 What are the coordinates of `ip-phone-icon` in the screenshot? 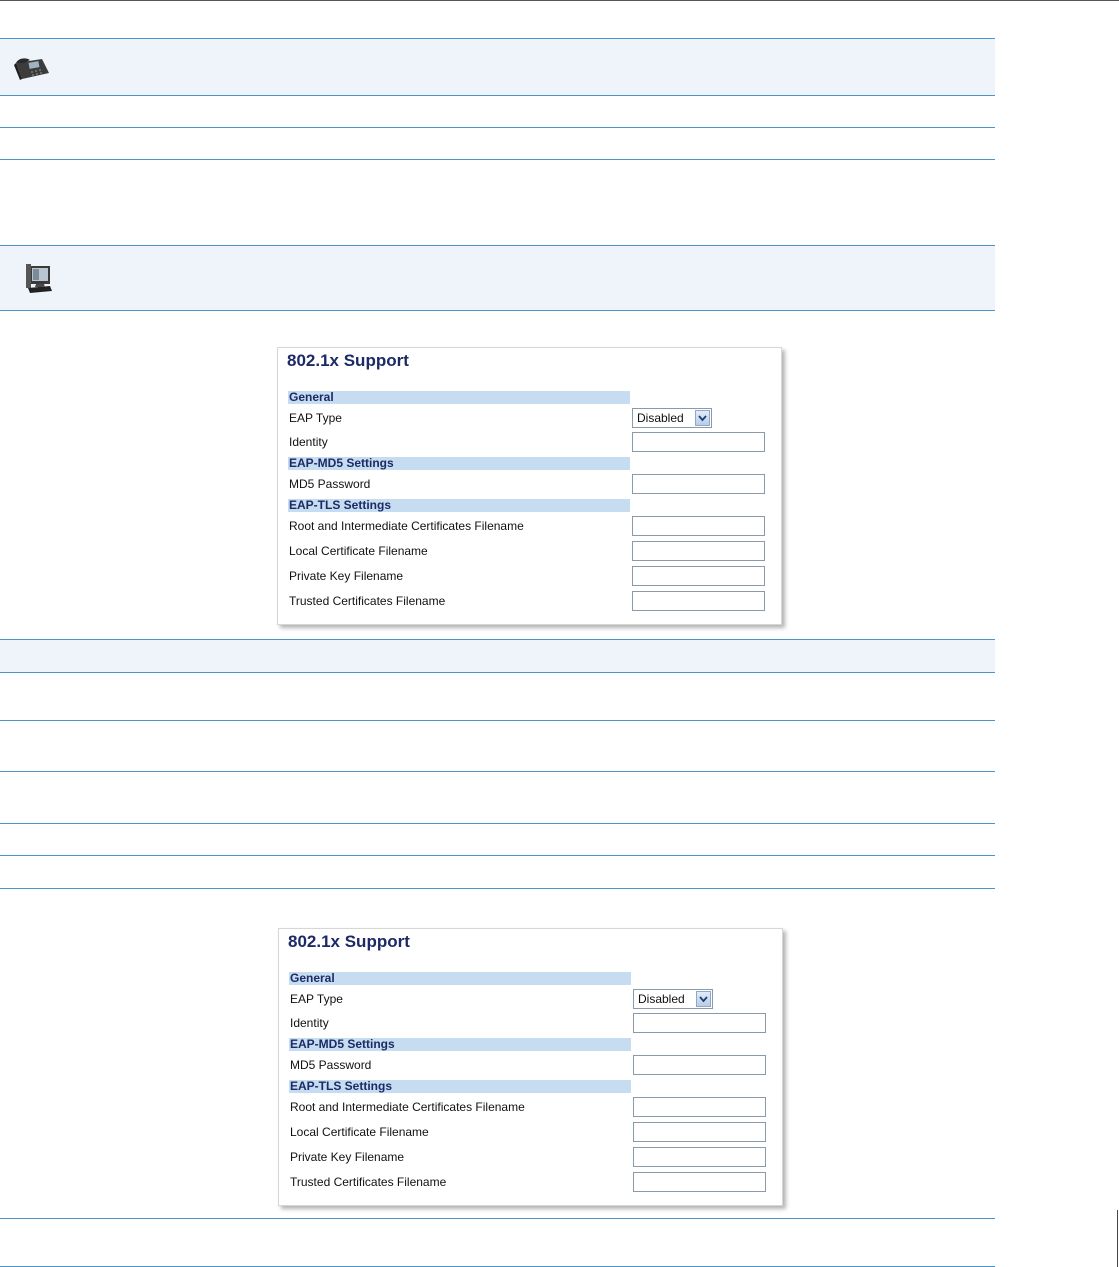 It's located at (32, 71).